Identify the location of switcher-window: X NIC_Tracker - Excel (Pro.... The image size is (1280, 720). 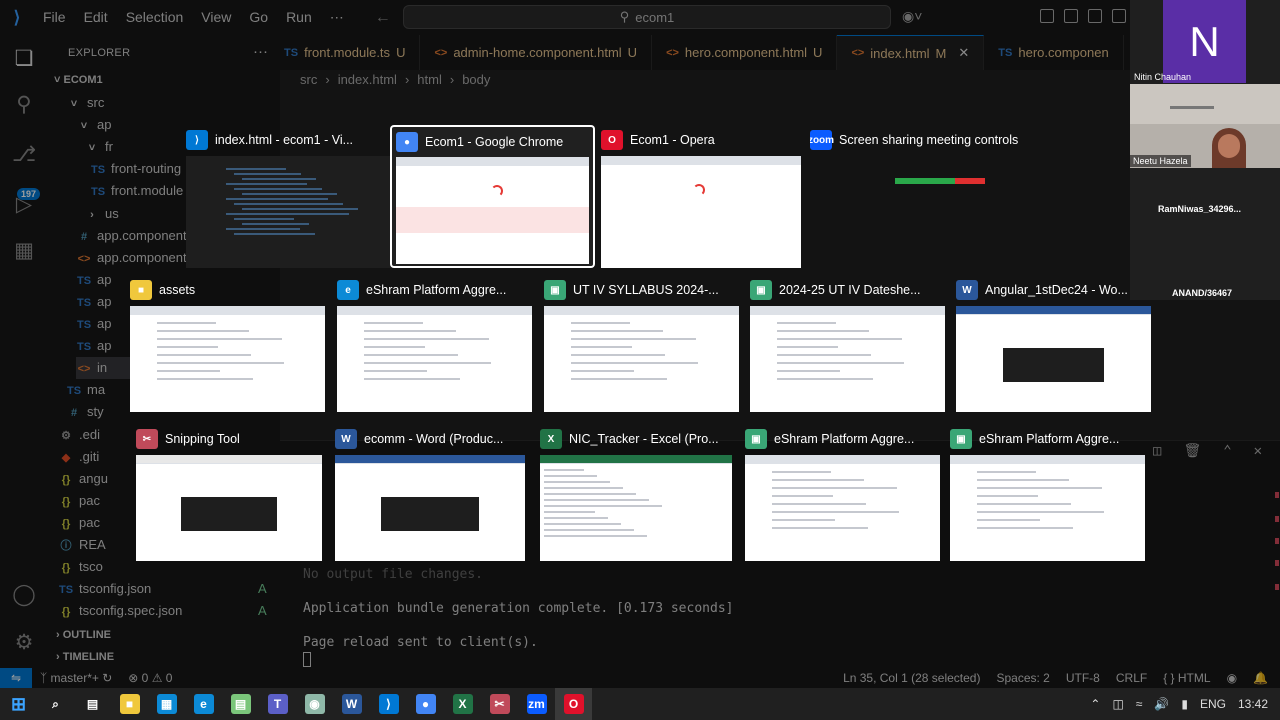
(636, 494).